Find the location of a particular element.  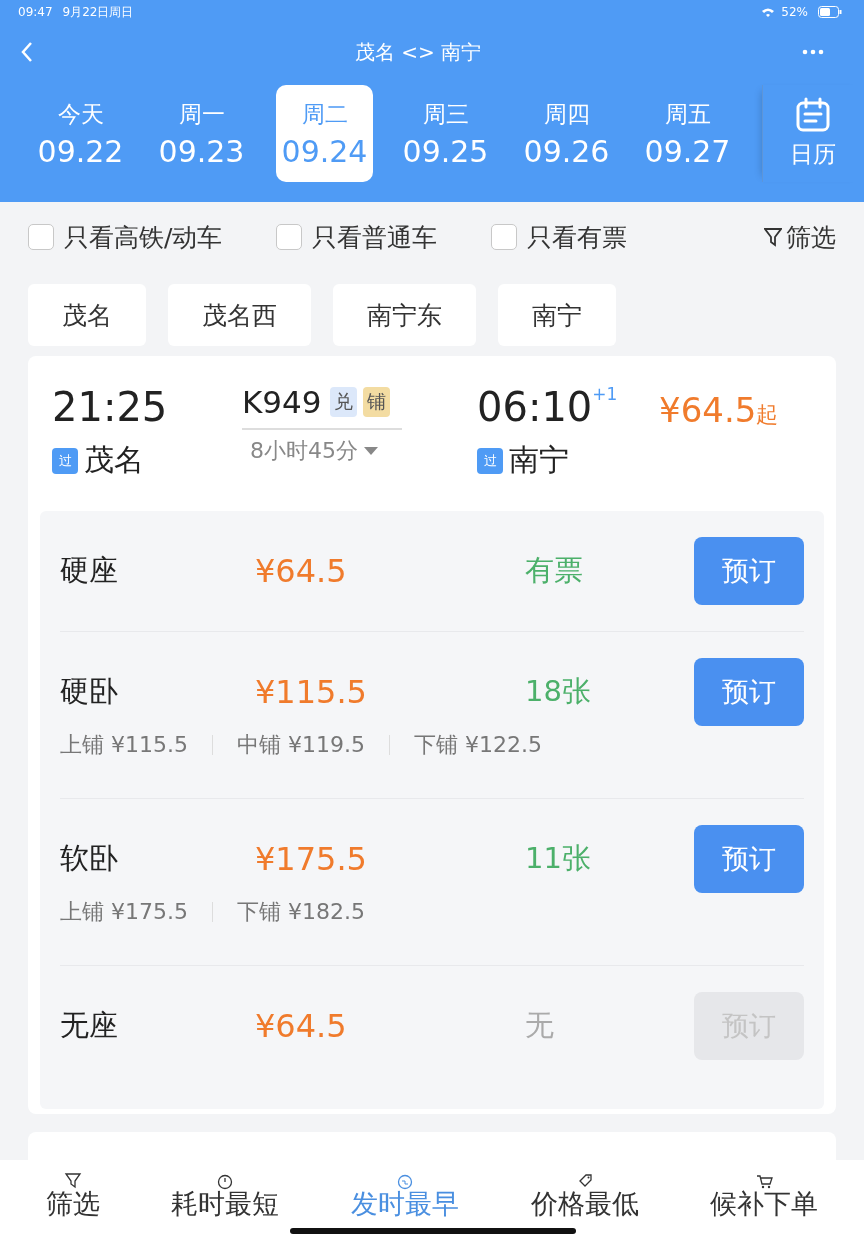

ticket-availability: 11张 is located at coordinates (558, 858).